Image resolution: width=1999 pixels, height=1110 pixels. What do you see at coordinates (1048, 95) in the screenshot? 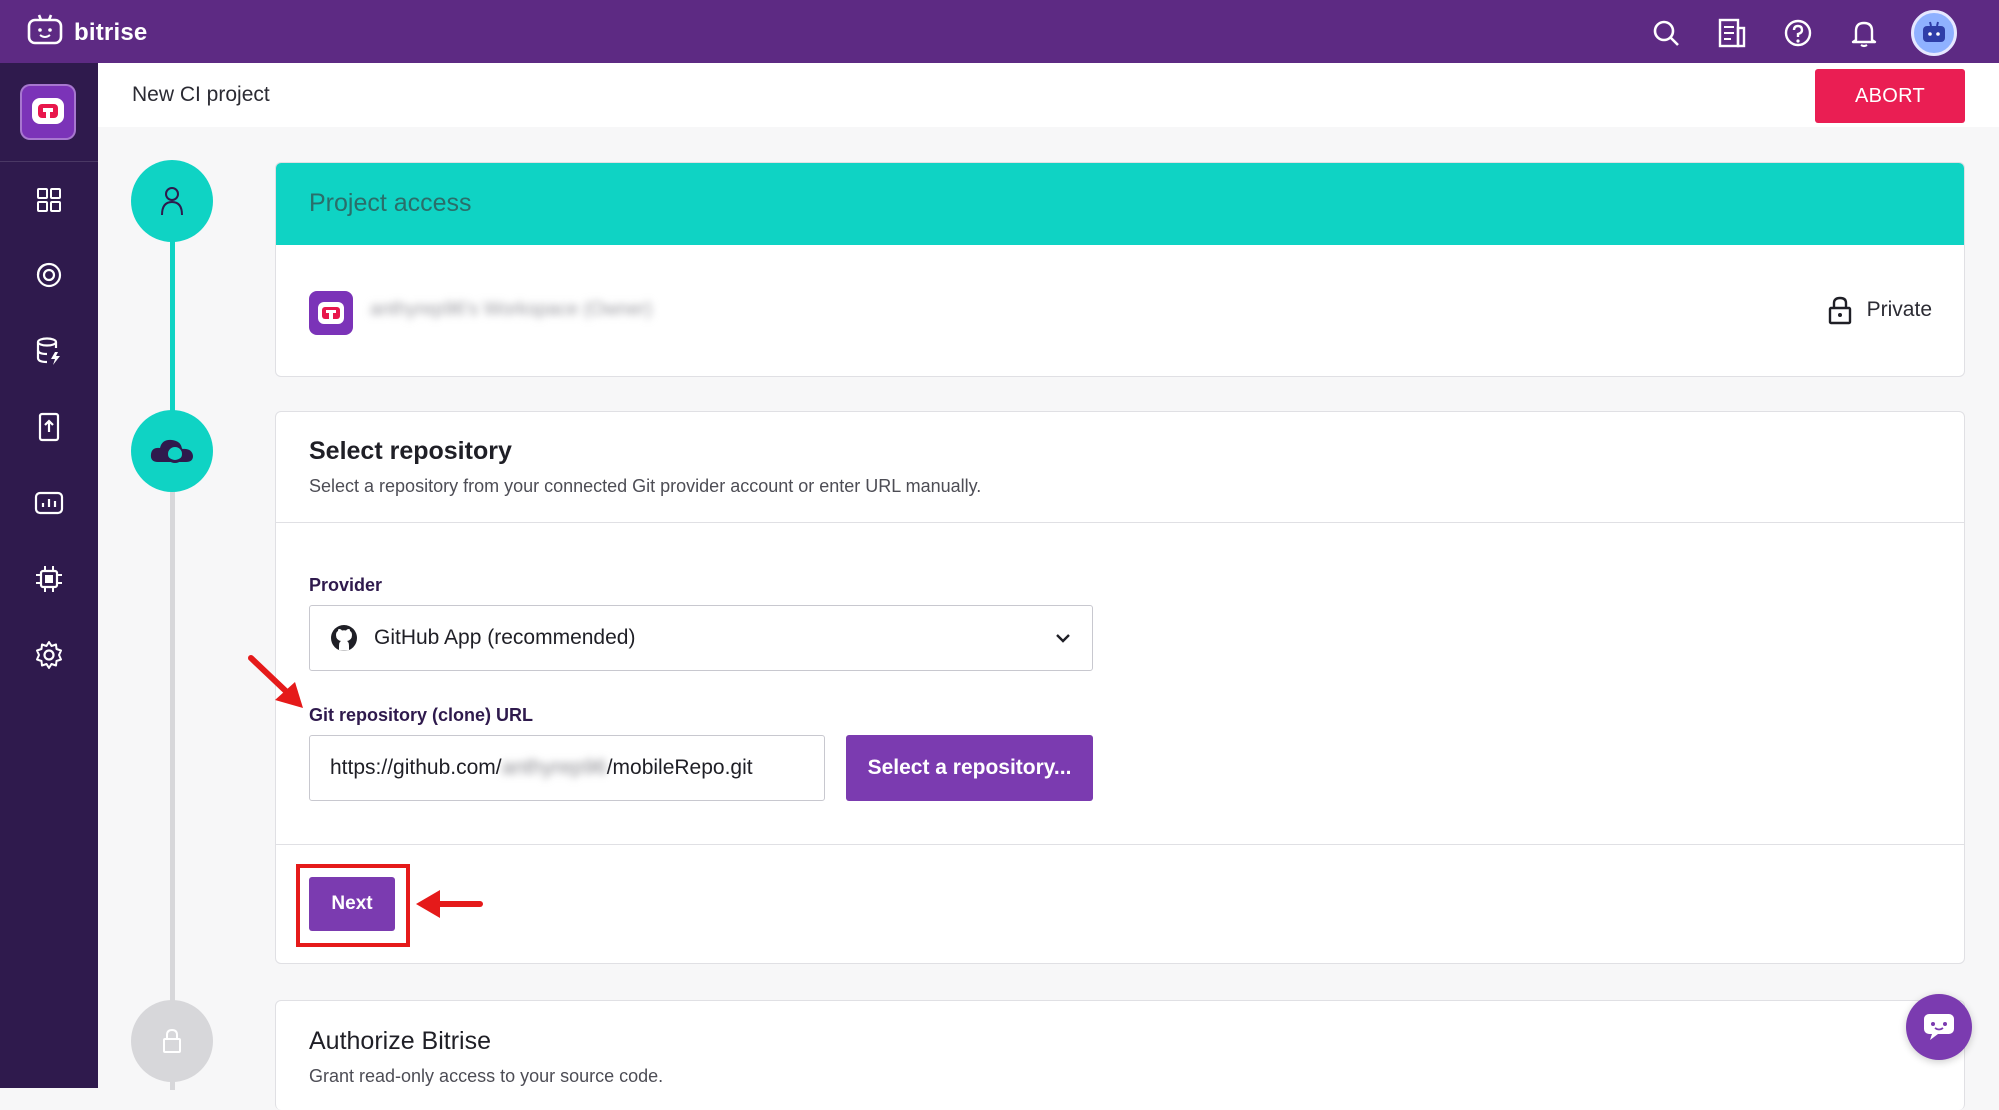
I see `page-header: New CI project ABORT` at bounding box center [1048, 95].